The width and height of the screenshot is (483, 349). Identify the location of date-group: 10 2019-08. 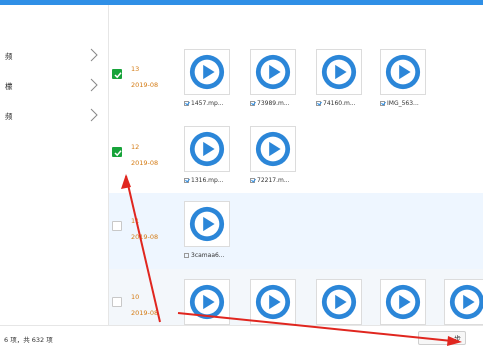
(296, 297).